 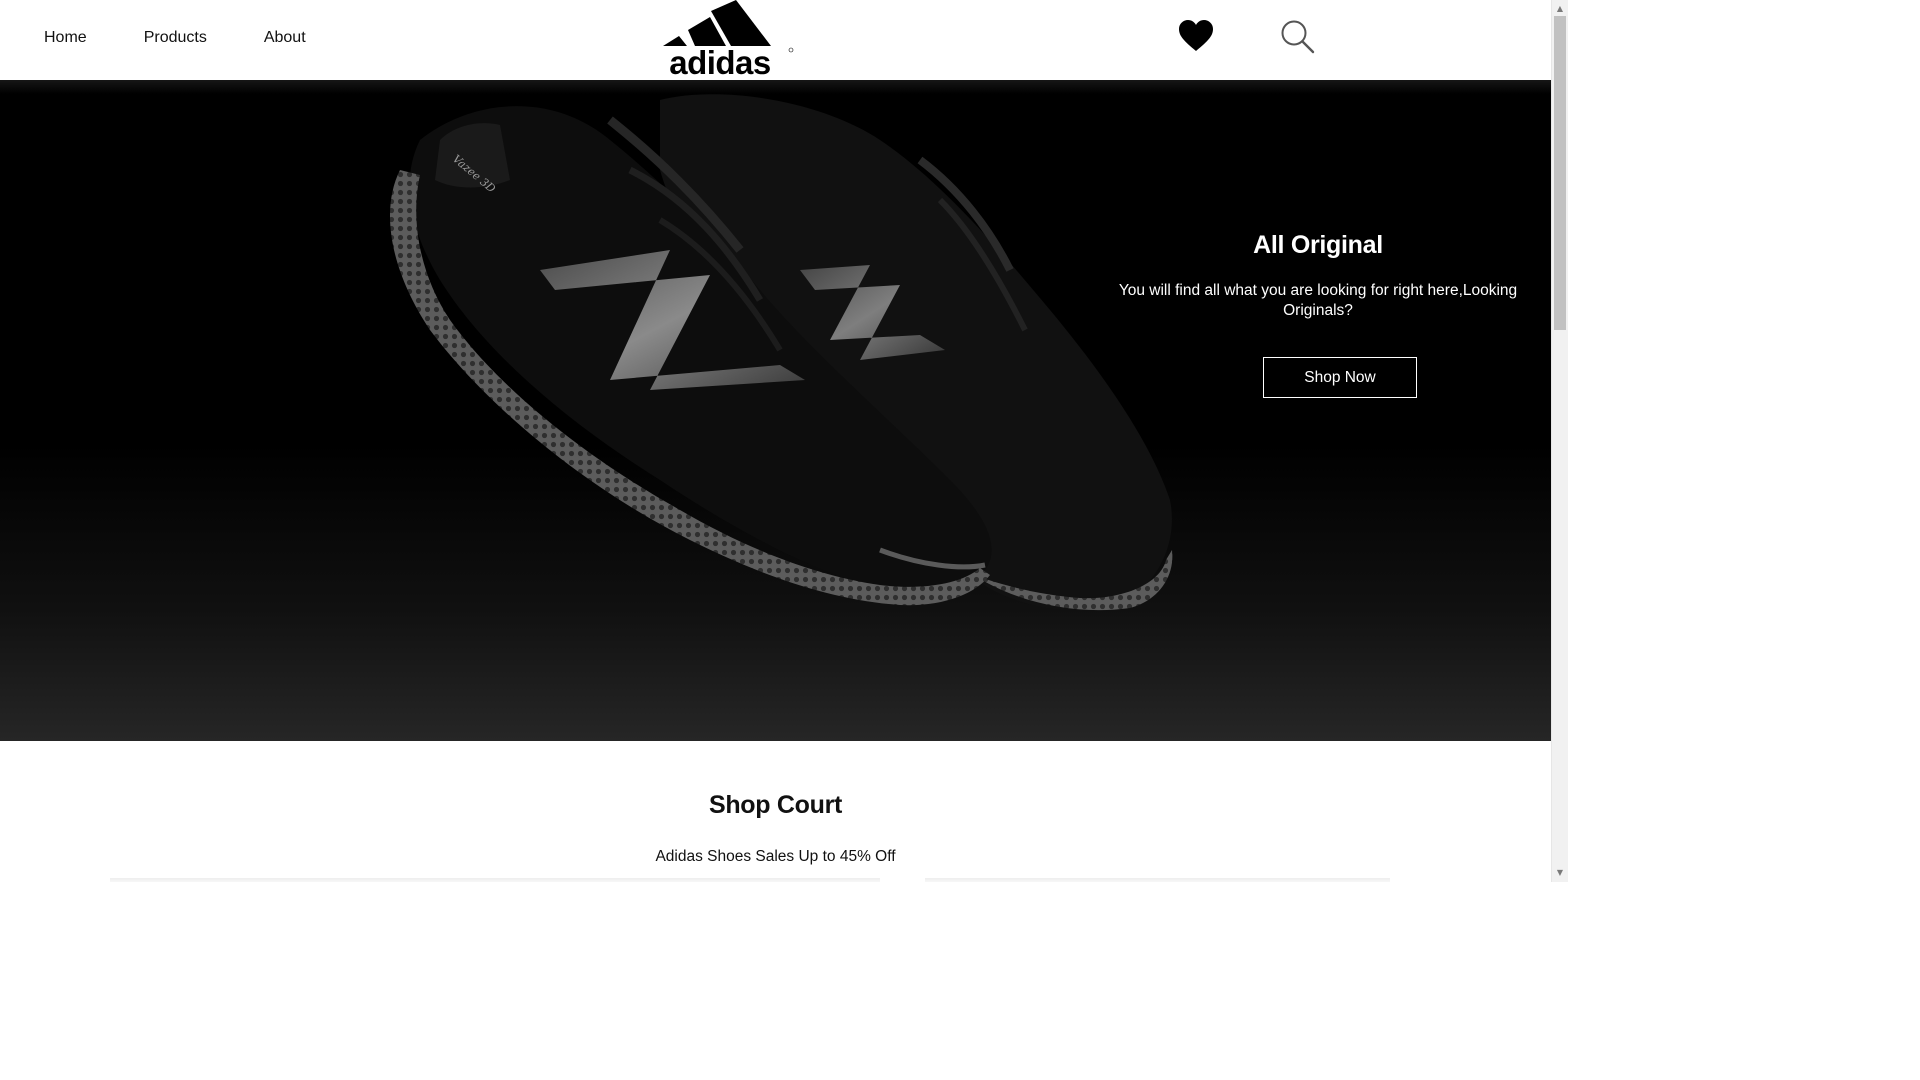 I want to click on scroll-up-arrow-icon: ▲, so click(x=1560, y=9).